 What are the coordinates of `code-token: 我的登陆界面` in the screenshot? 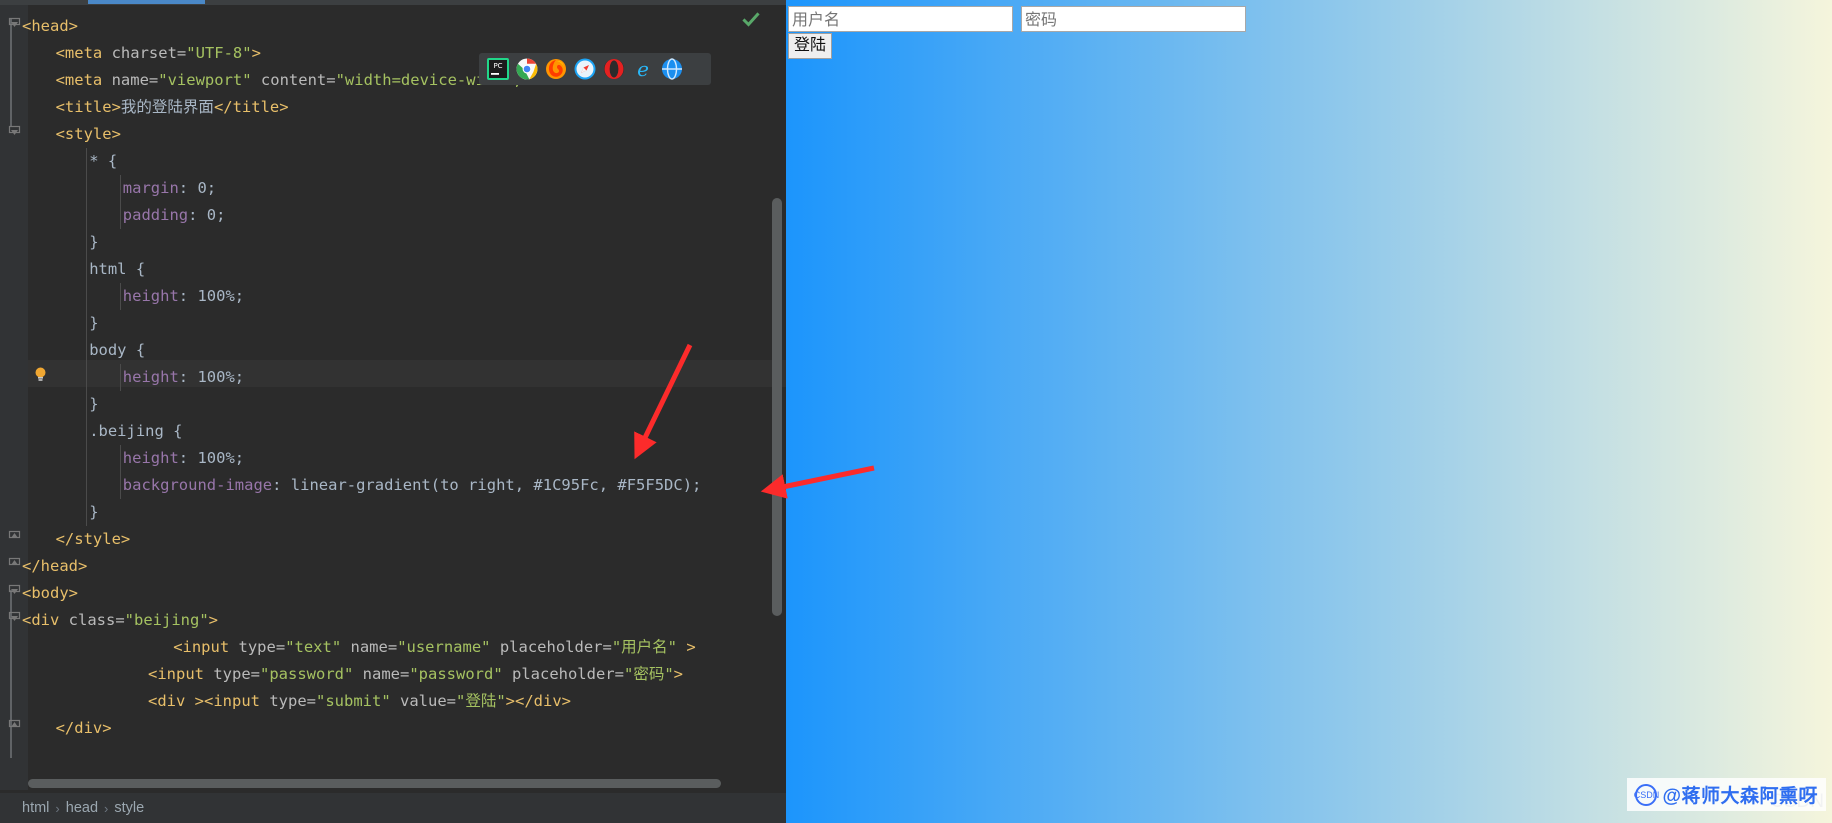 It's located at (167, 107).